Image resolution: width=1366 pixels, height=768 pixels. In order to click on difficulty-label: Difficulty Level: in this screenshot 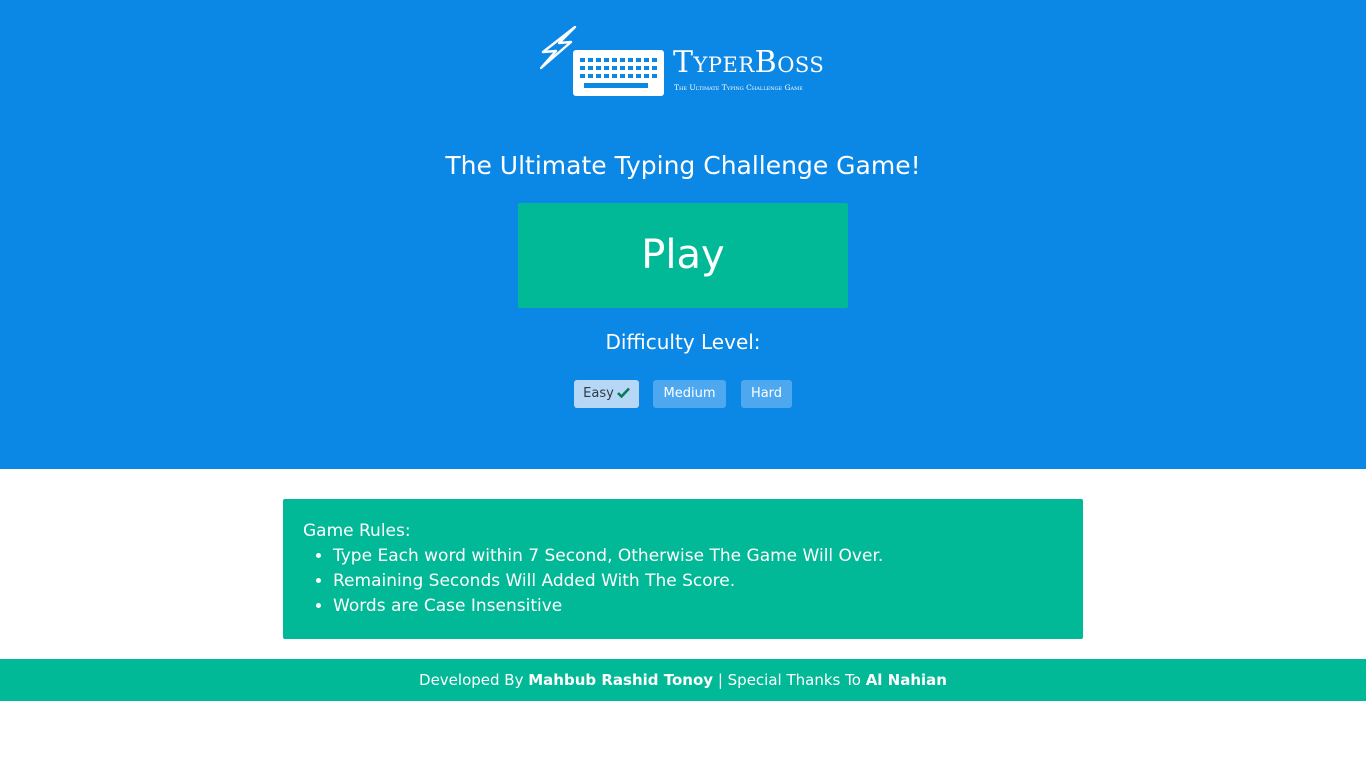, I will do `click(683, 342)`.